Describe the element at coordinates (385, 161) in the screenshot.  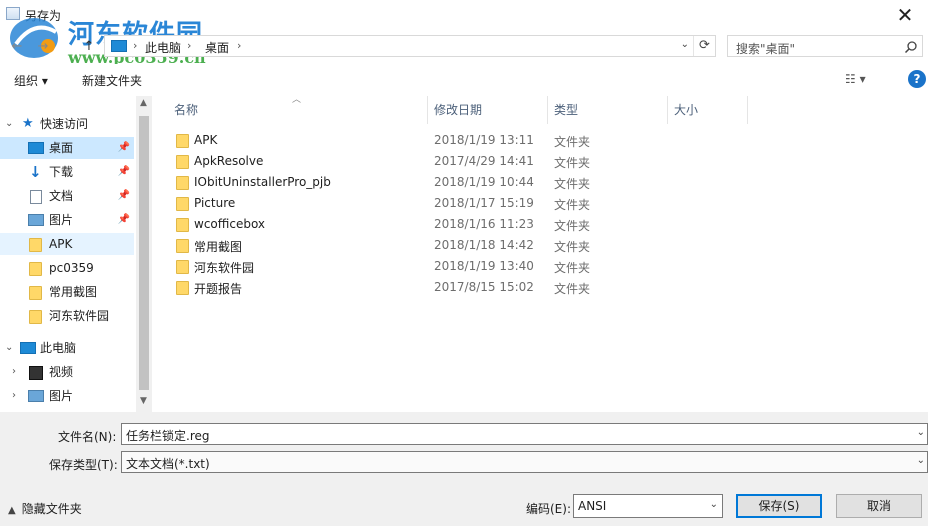
I see `file-row: ApkResolve 2017/4/29 14:41 文件夹` at that location.